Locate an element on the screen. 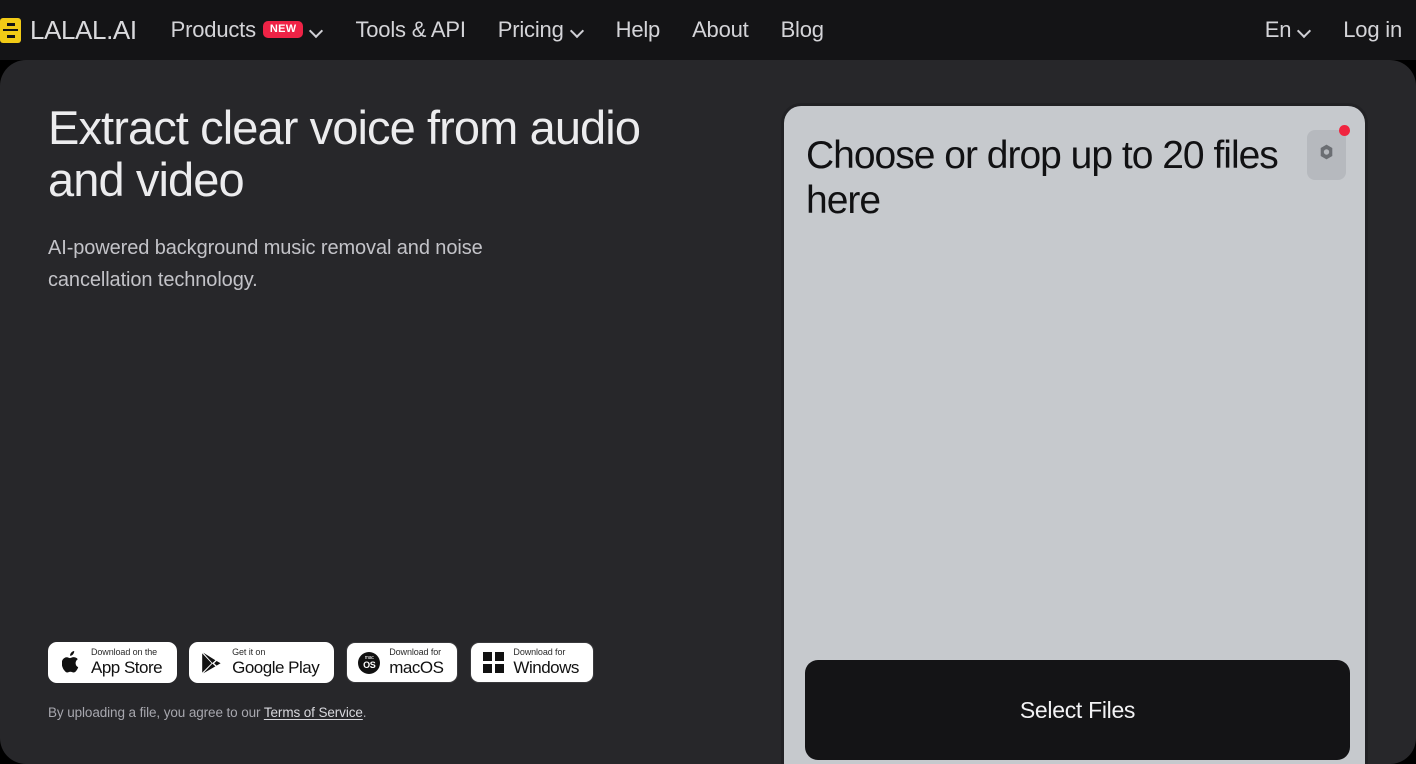  nav-item-about: About is located at coordinates (720, 30).